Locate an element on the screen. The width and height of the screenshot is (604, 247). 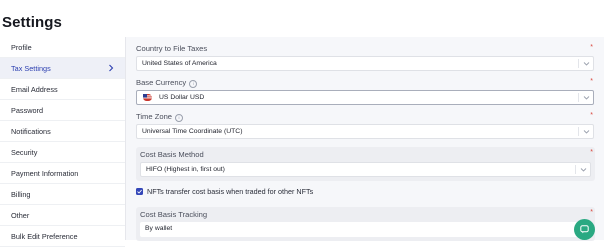
sidebar-item-email-address: Email Address is located at coordinates (62, 89).